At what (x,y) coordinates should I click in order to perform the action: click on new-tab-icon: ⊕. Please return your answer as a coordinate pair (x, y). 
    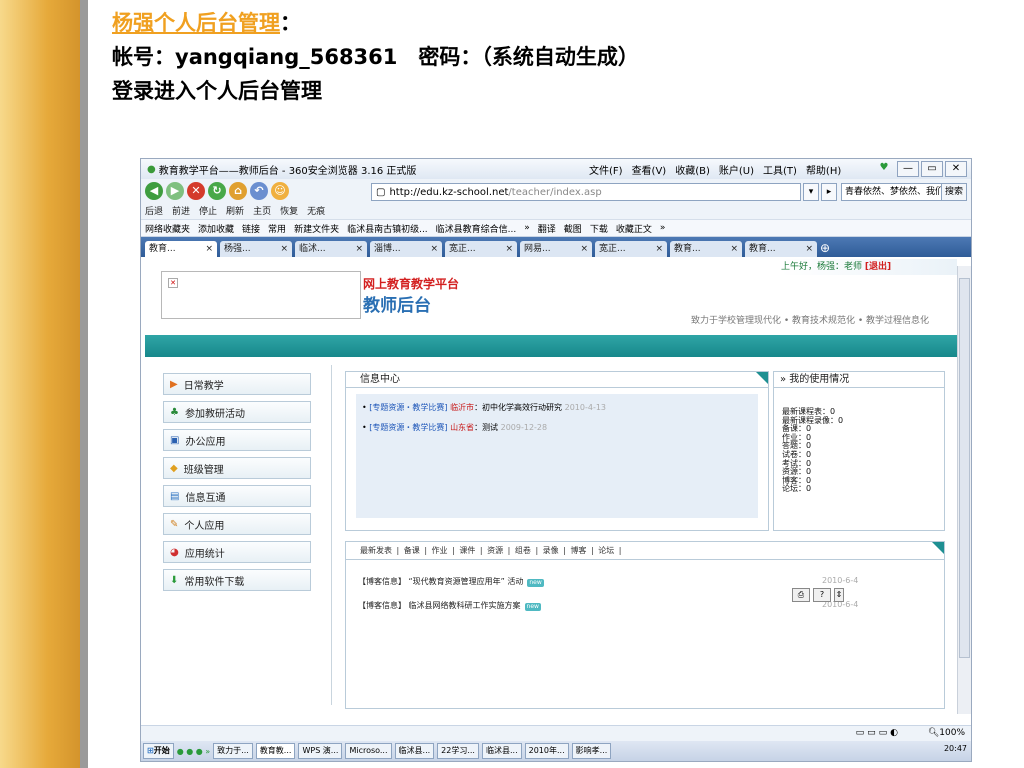
    Looking at the image, I should click on (825, 248).